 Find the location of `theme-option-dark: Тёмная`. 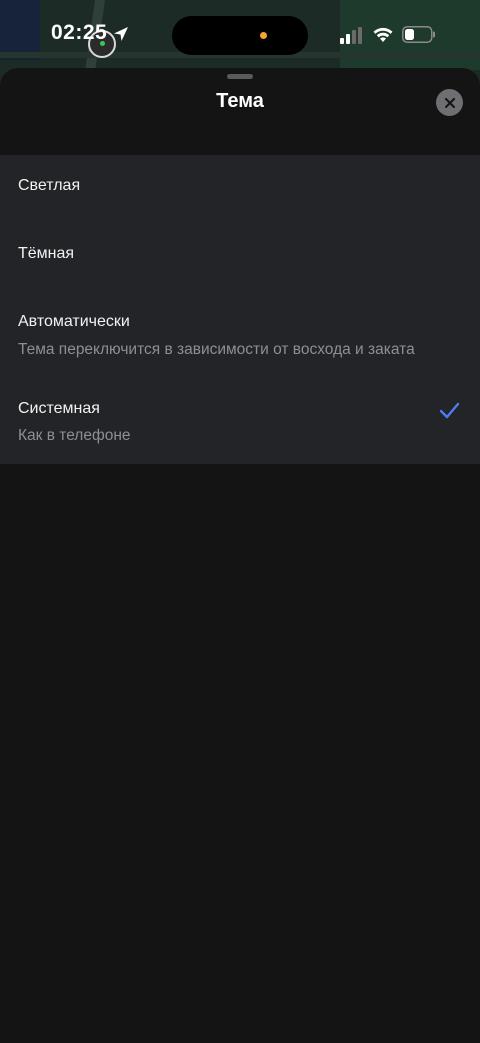

theme-option-dark: Тёмная is located at coordinates (240, 257).